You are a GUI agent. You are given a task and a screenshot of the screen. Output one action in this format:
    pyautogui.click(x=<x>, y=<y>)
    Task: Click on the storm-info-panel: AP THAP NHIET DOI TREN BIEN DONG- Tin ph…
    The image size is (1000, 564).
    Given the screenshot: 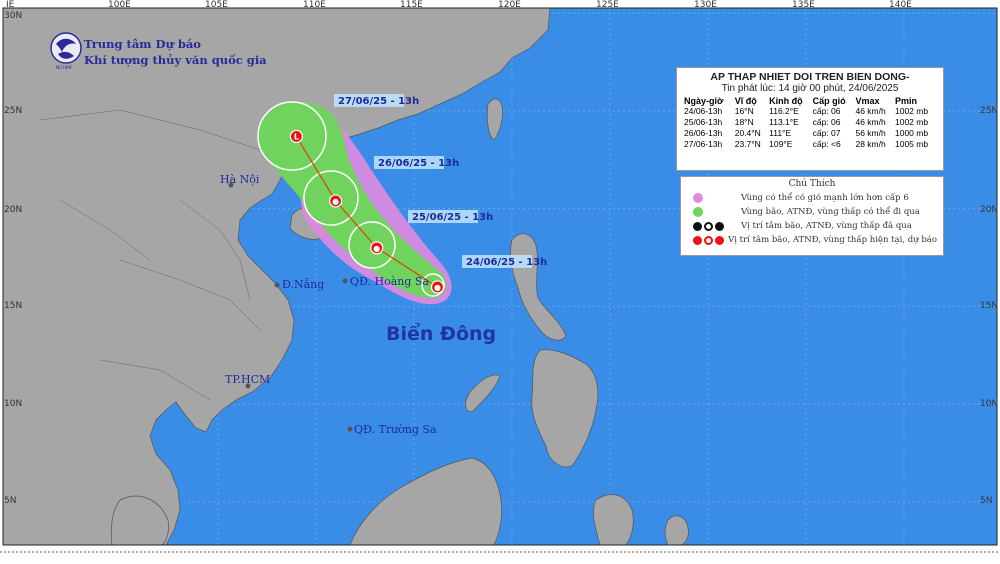 What is the action you would take?
    pyautogui.click(x=810, y=119)
    